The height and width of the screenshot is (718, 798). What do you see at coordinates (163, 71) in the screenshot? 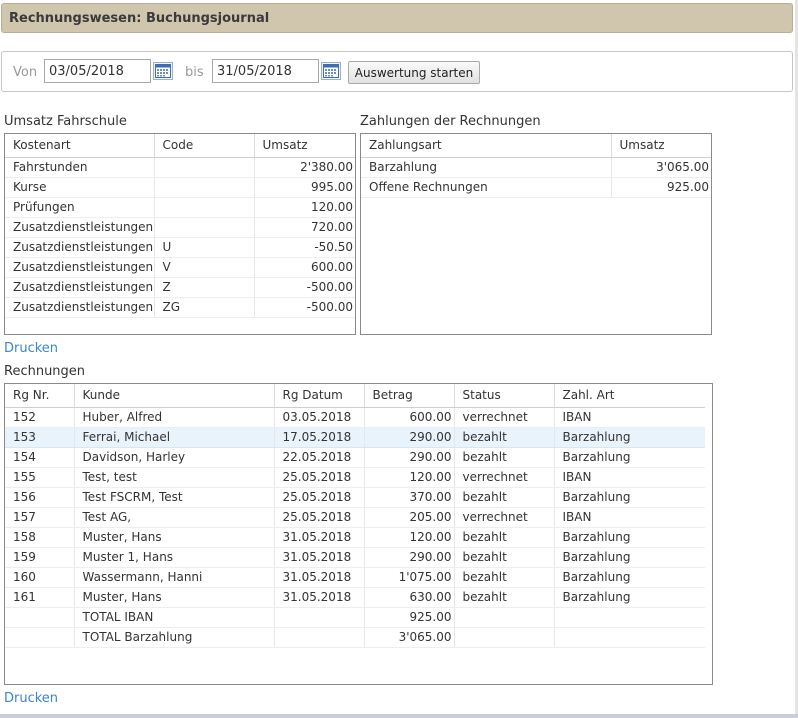
I see `from-calendar-icon` at bounding box center [163, 71].